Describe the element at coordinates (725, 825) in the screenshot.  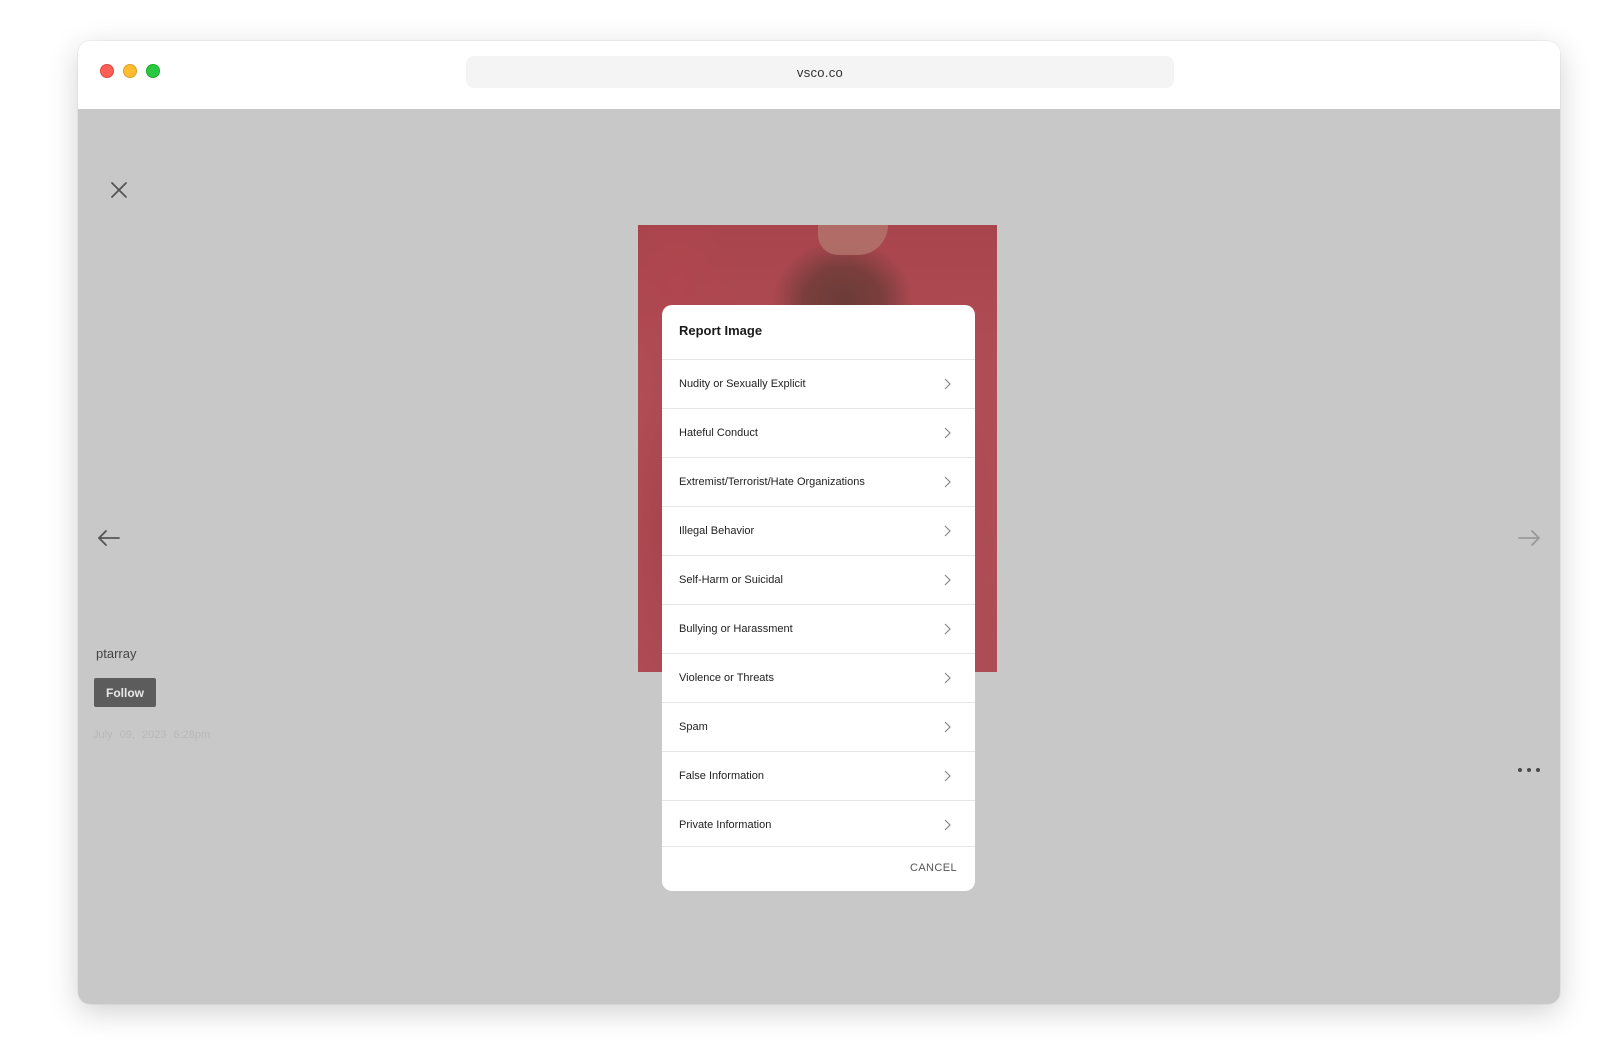
I see `report-option-label: Private Information` at that location.